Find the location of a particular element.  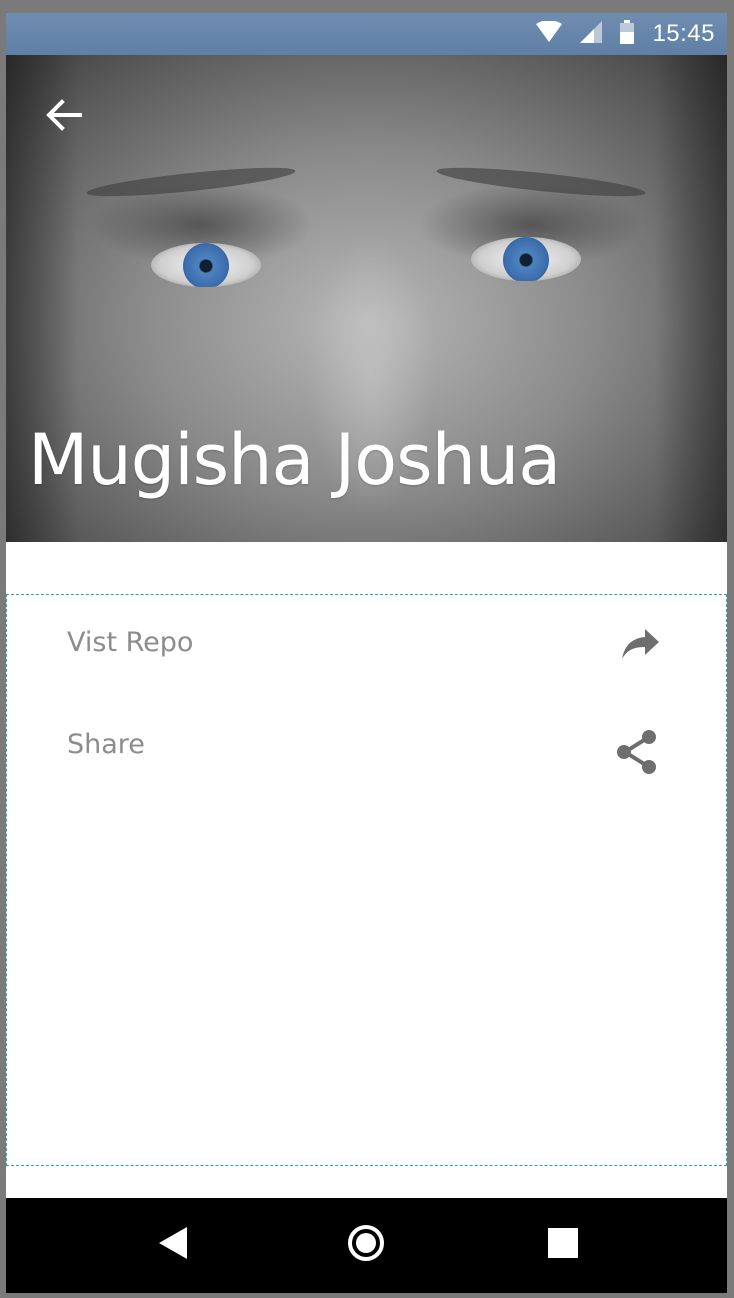

nav-recents-button is located at coordinates (563, 1245).